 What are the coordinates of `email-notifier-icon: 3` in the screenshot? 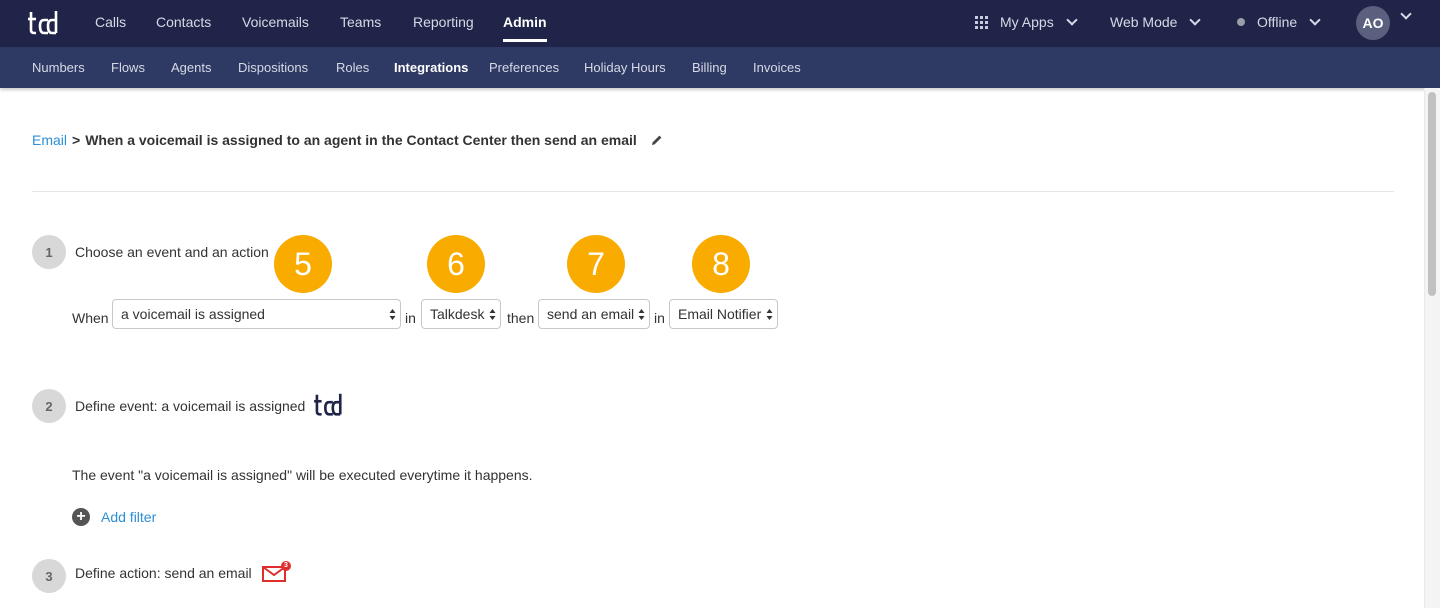 It's located at (277, 572).